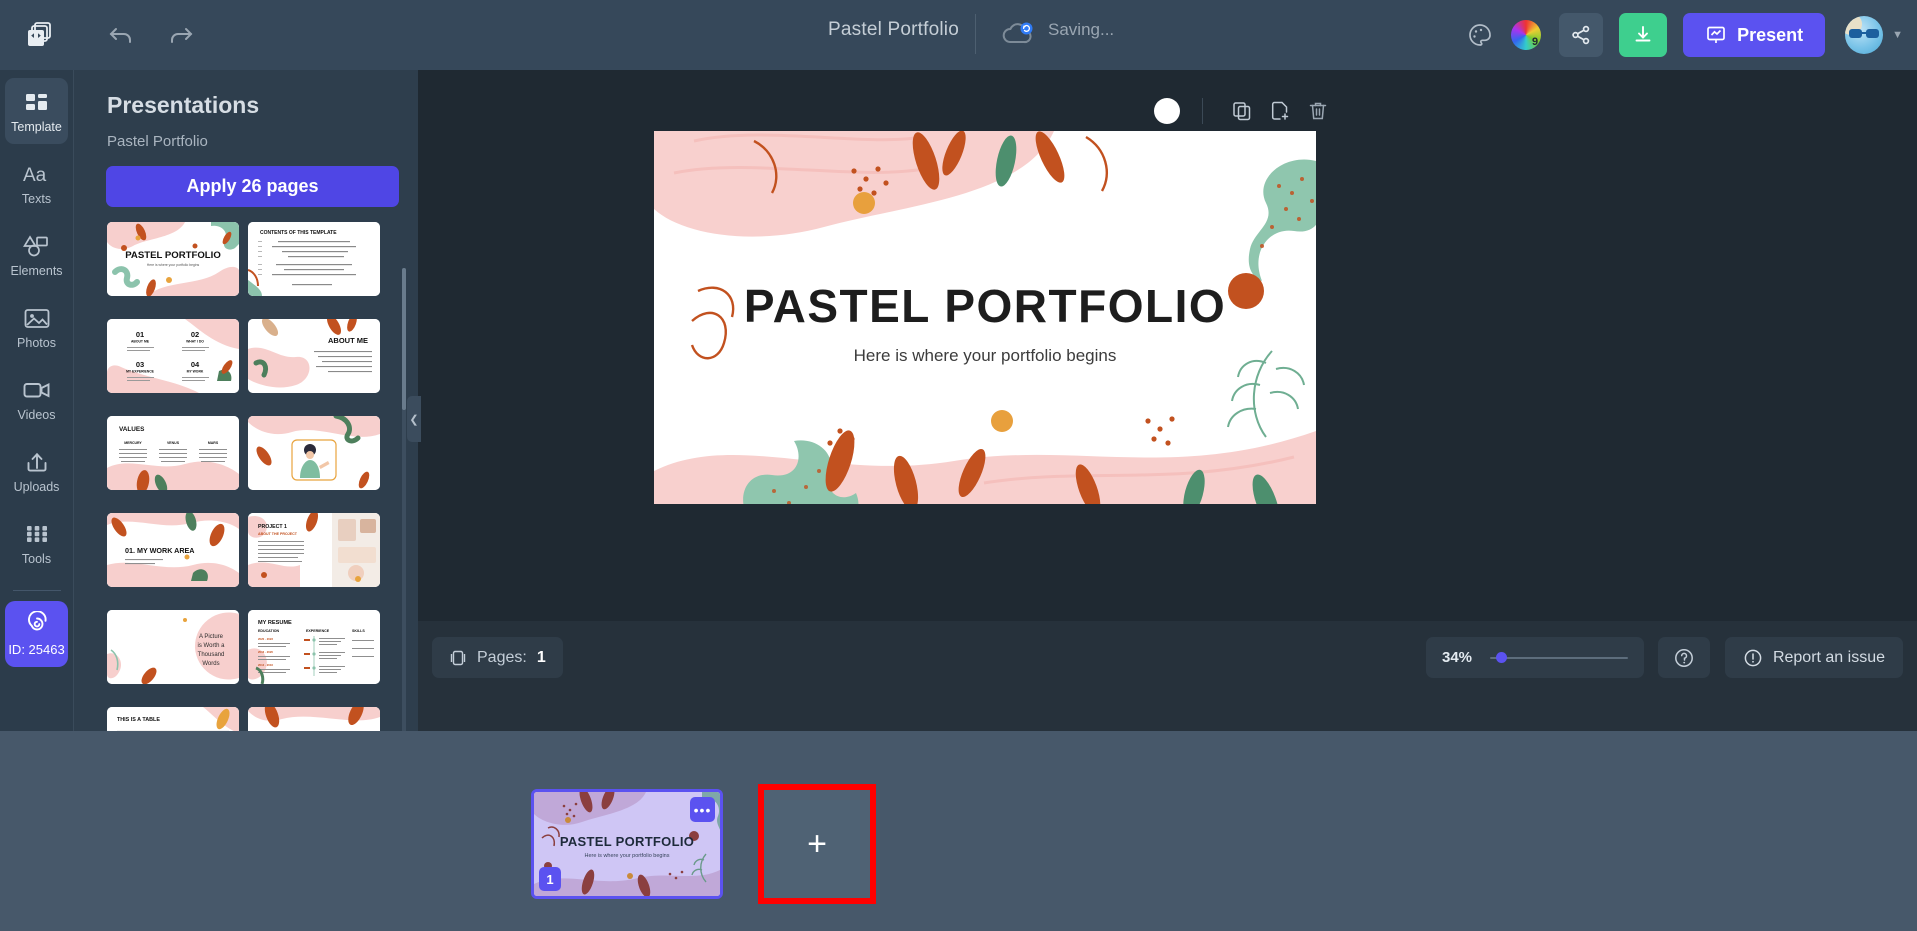 The image size is (1917, 931). I want to click on template-thumbnail: ABOUT ME, so click(314, 356).